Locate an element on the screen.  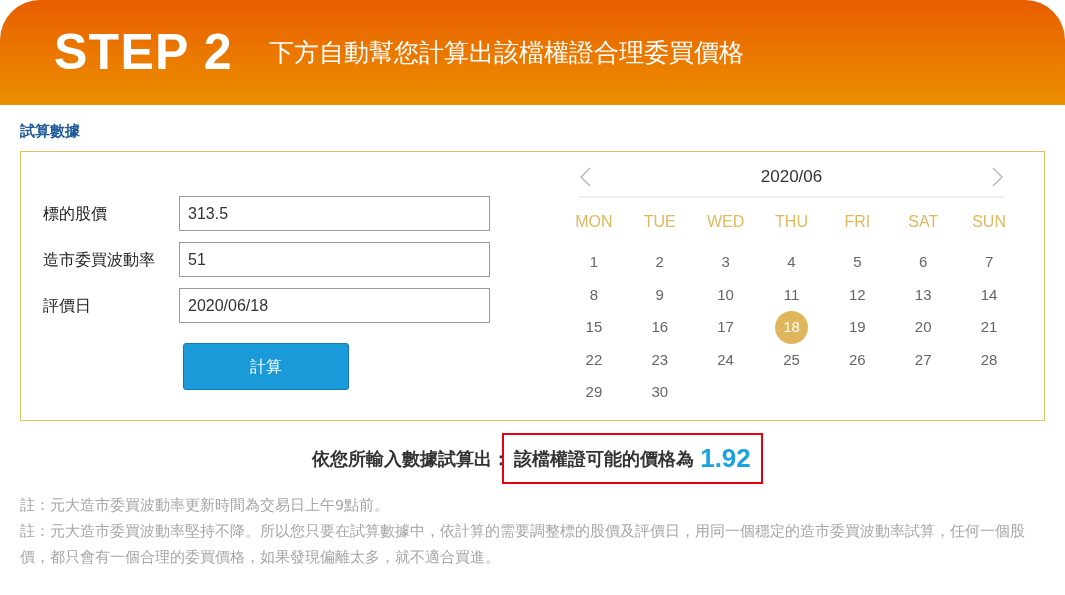
month-title: 2020/06 is located at coordinates (791, 177).